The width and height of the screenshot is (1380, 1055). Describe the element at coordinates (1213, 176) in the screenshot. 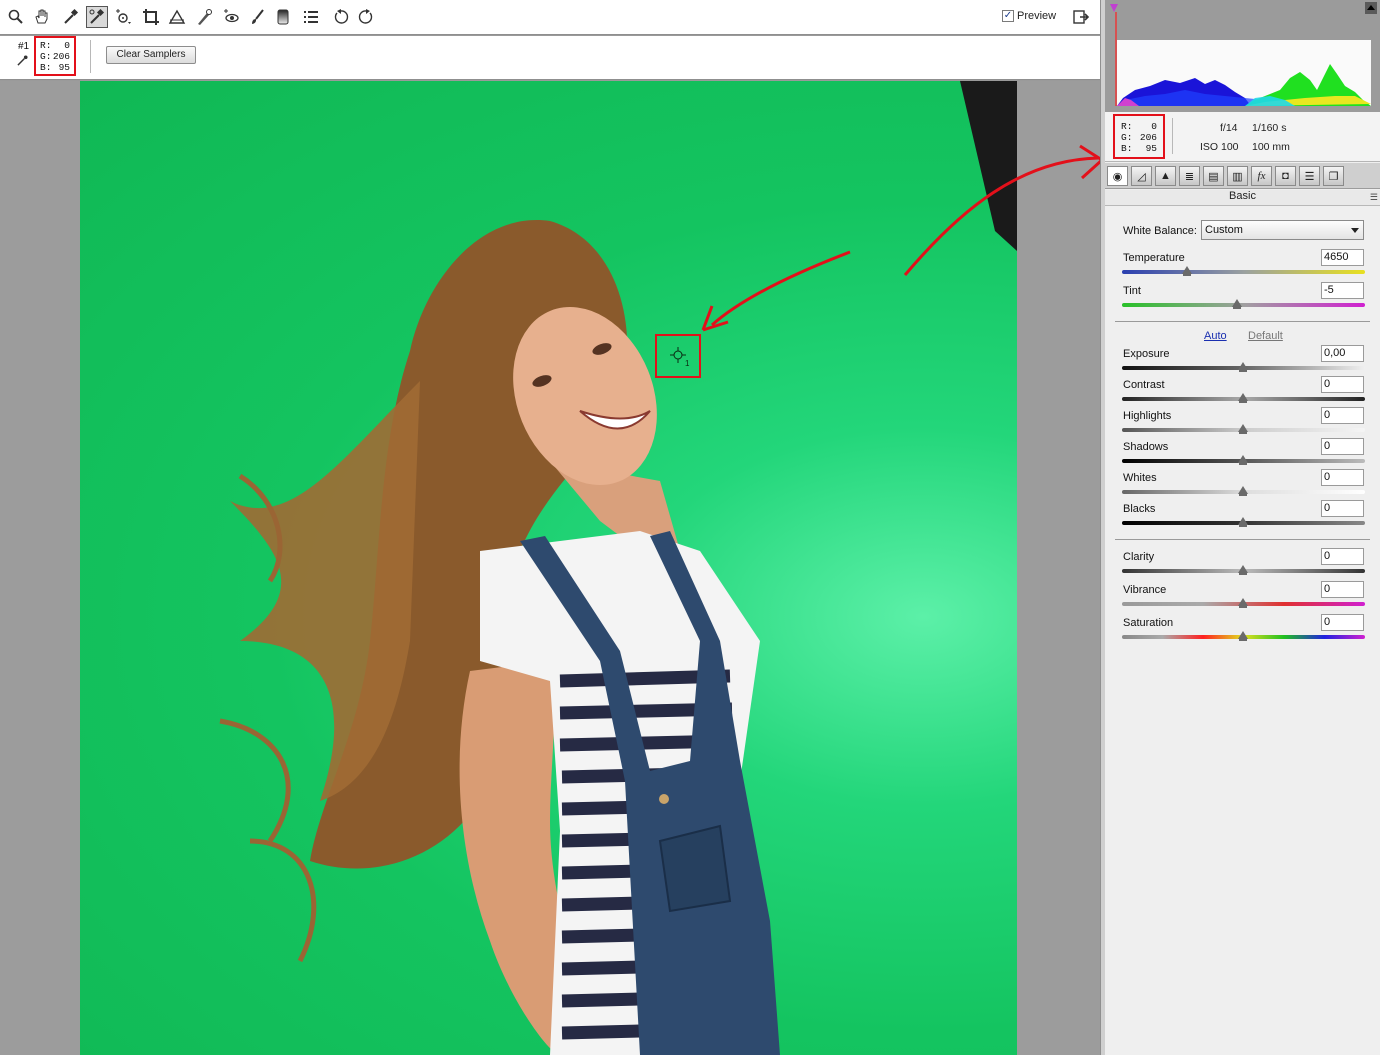

I see `split-toning-tab-icon: ▤` at that location.